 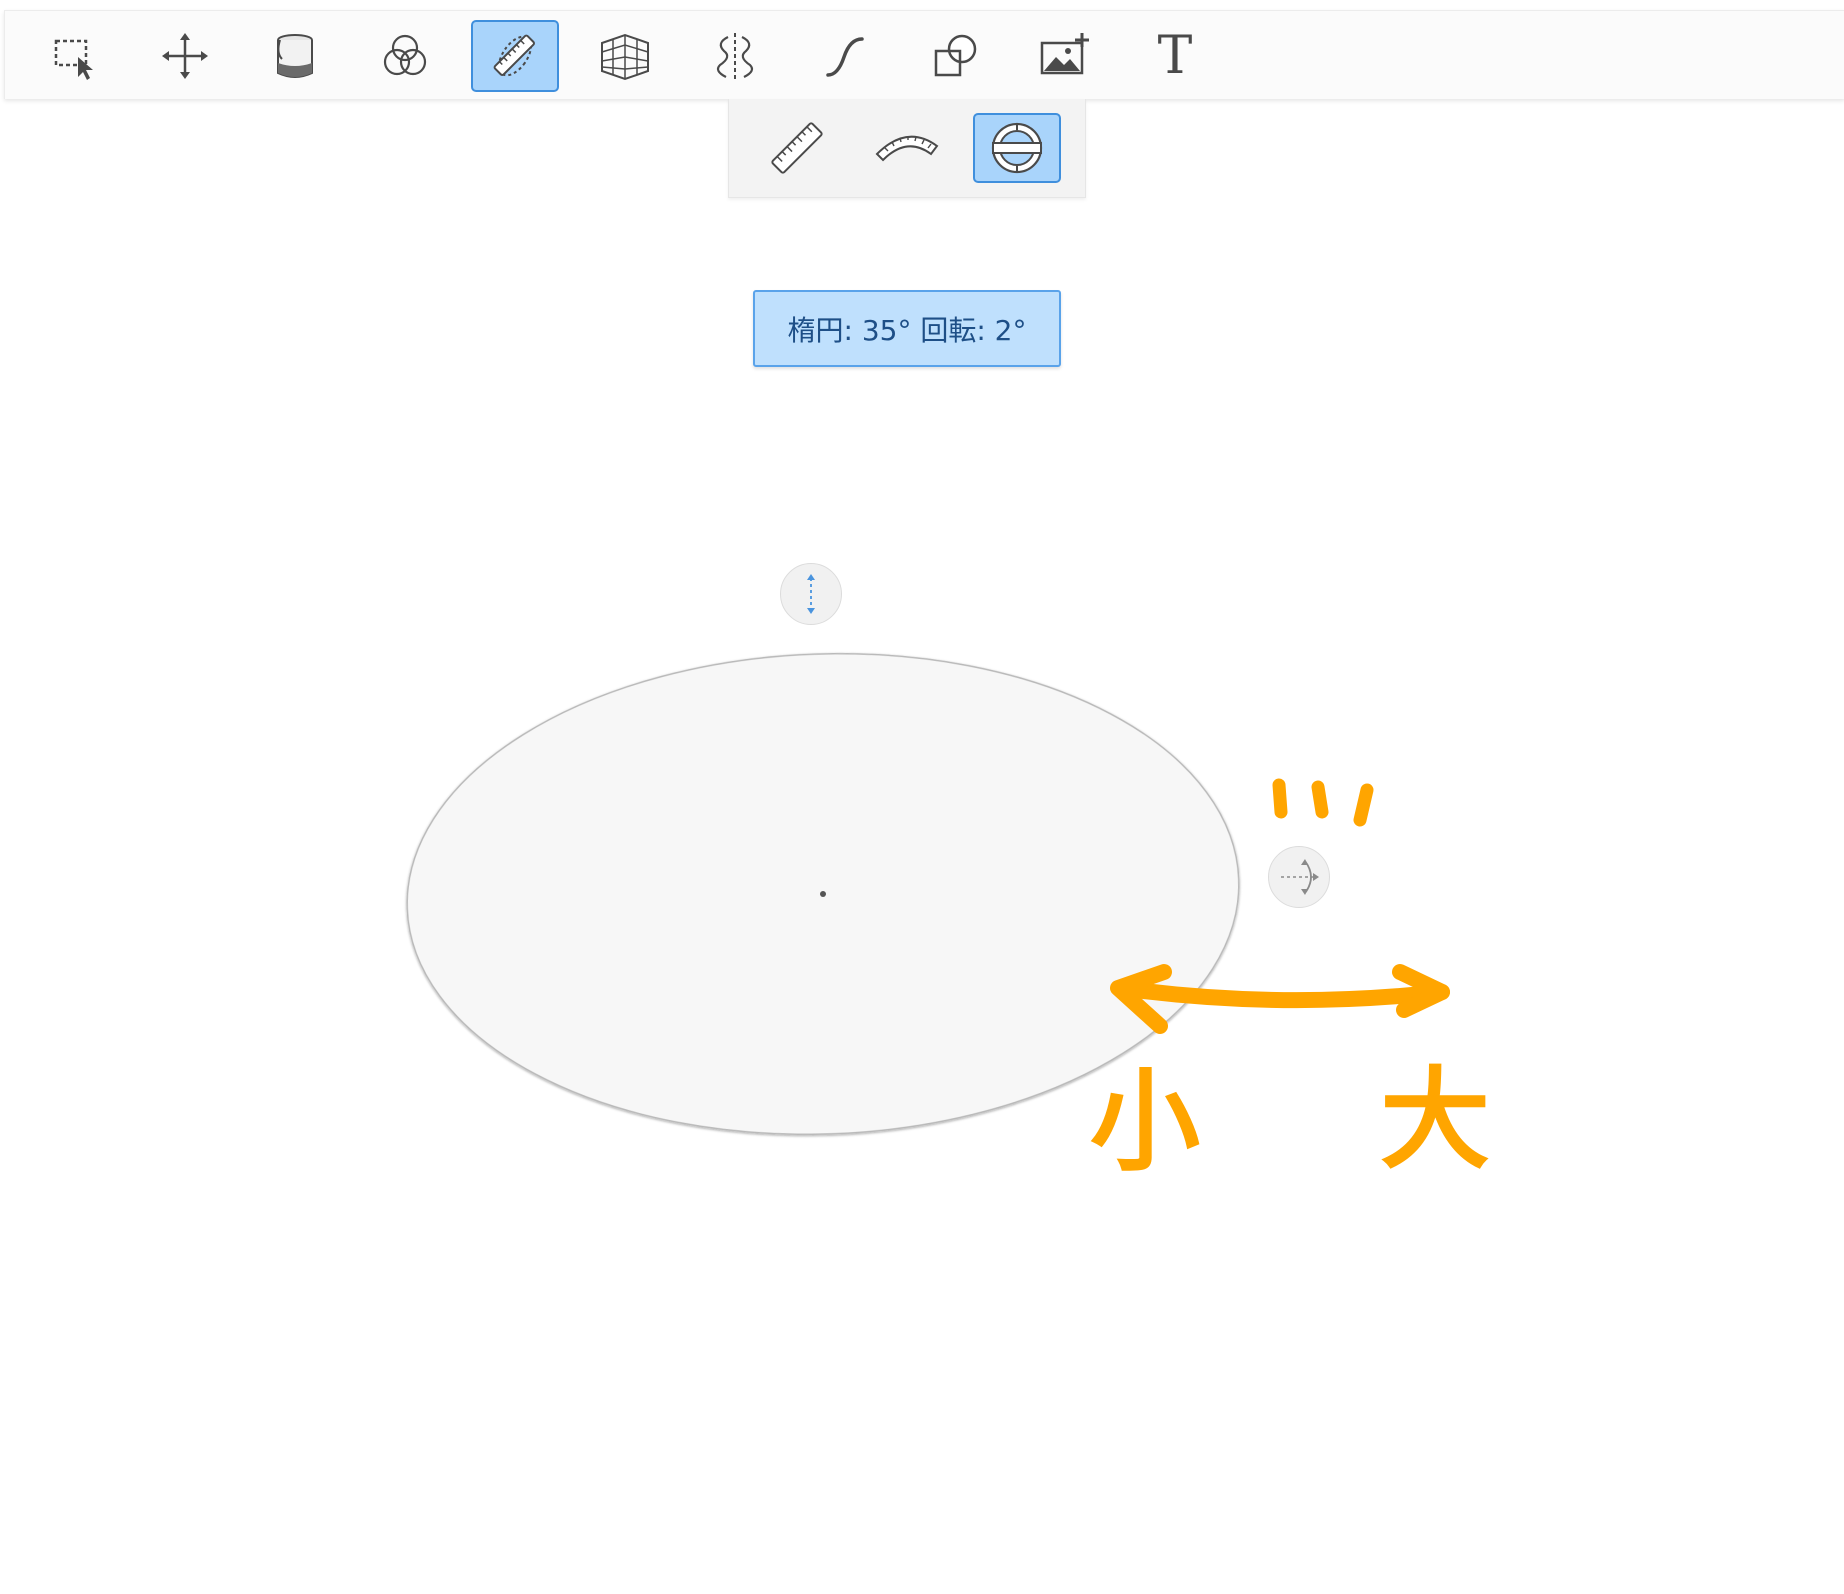 I want to click on rotate-handle-icon, so click(x=1300, y=877).